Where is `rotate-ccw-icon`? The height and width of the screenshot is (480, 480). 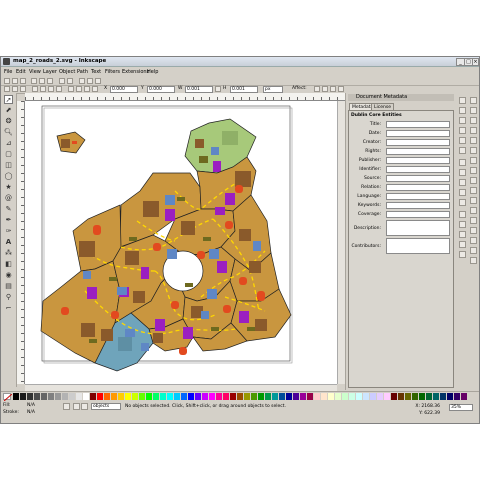 rotate-ccw-icon is located at coordinates (35, 89).